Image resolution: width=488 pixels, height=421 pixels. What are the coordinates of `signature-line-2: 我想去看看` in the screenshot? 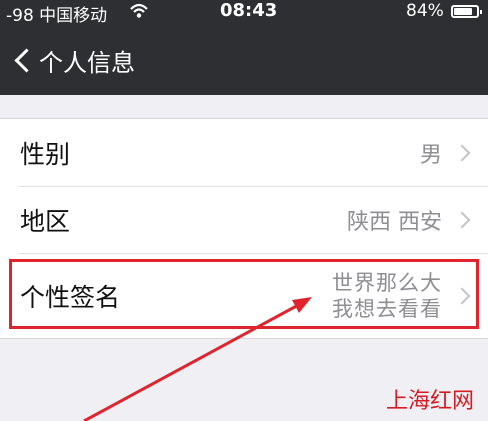 It's located at (387, 308).